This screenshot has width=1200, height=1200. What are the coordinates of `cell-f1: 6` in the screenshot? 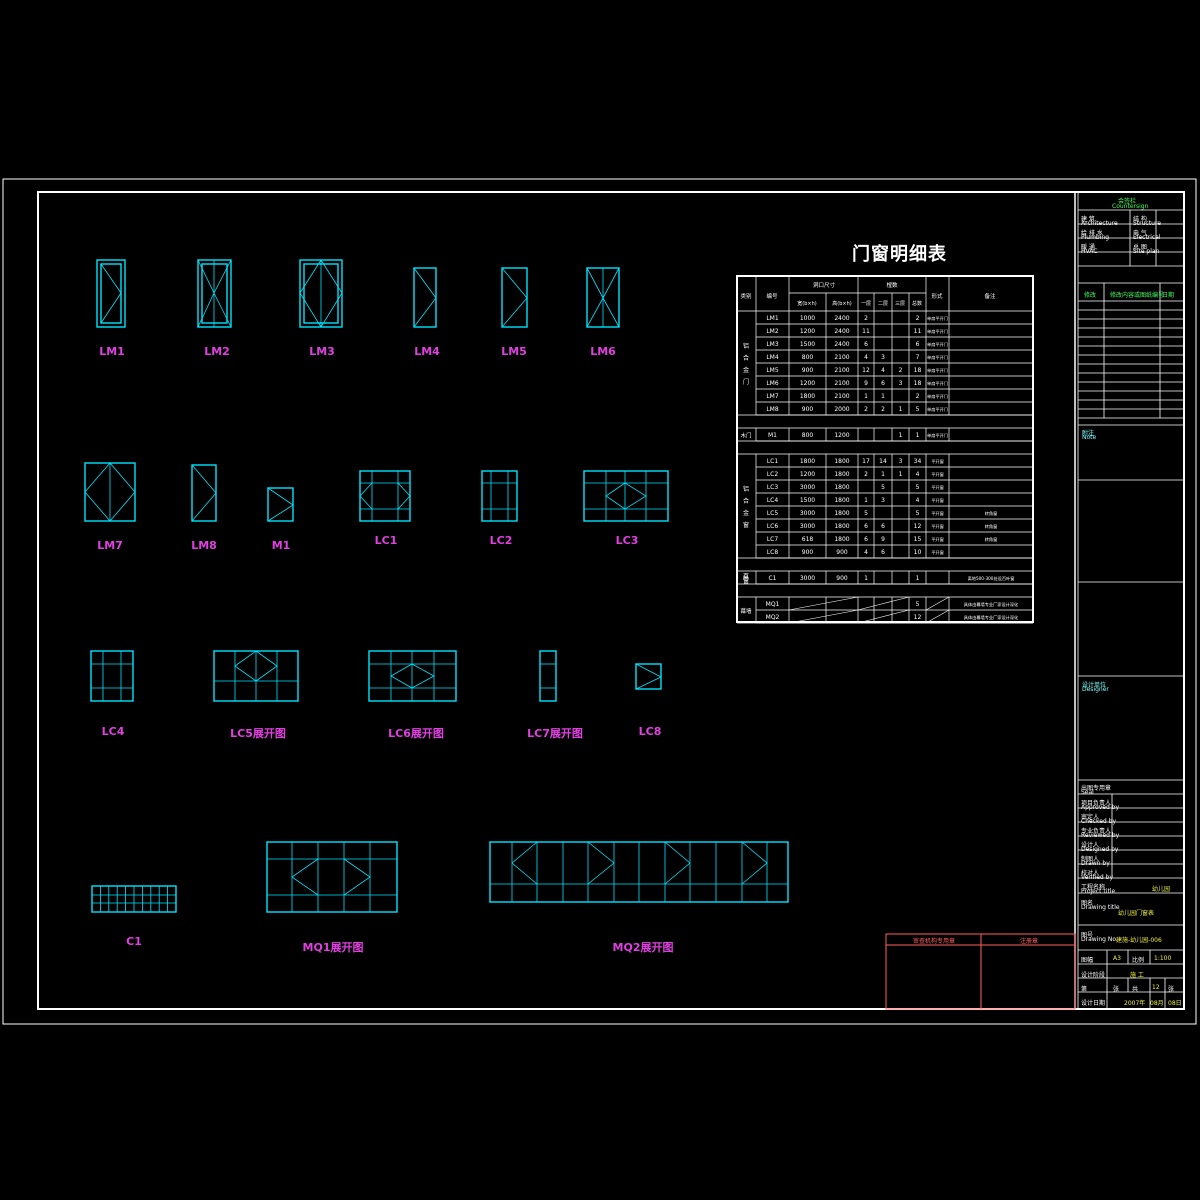 It's located at (866, 539).